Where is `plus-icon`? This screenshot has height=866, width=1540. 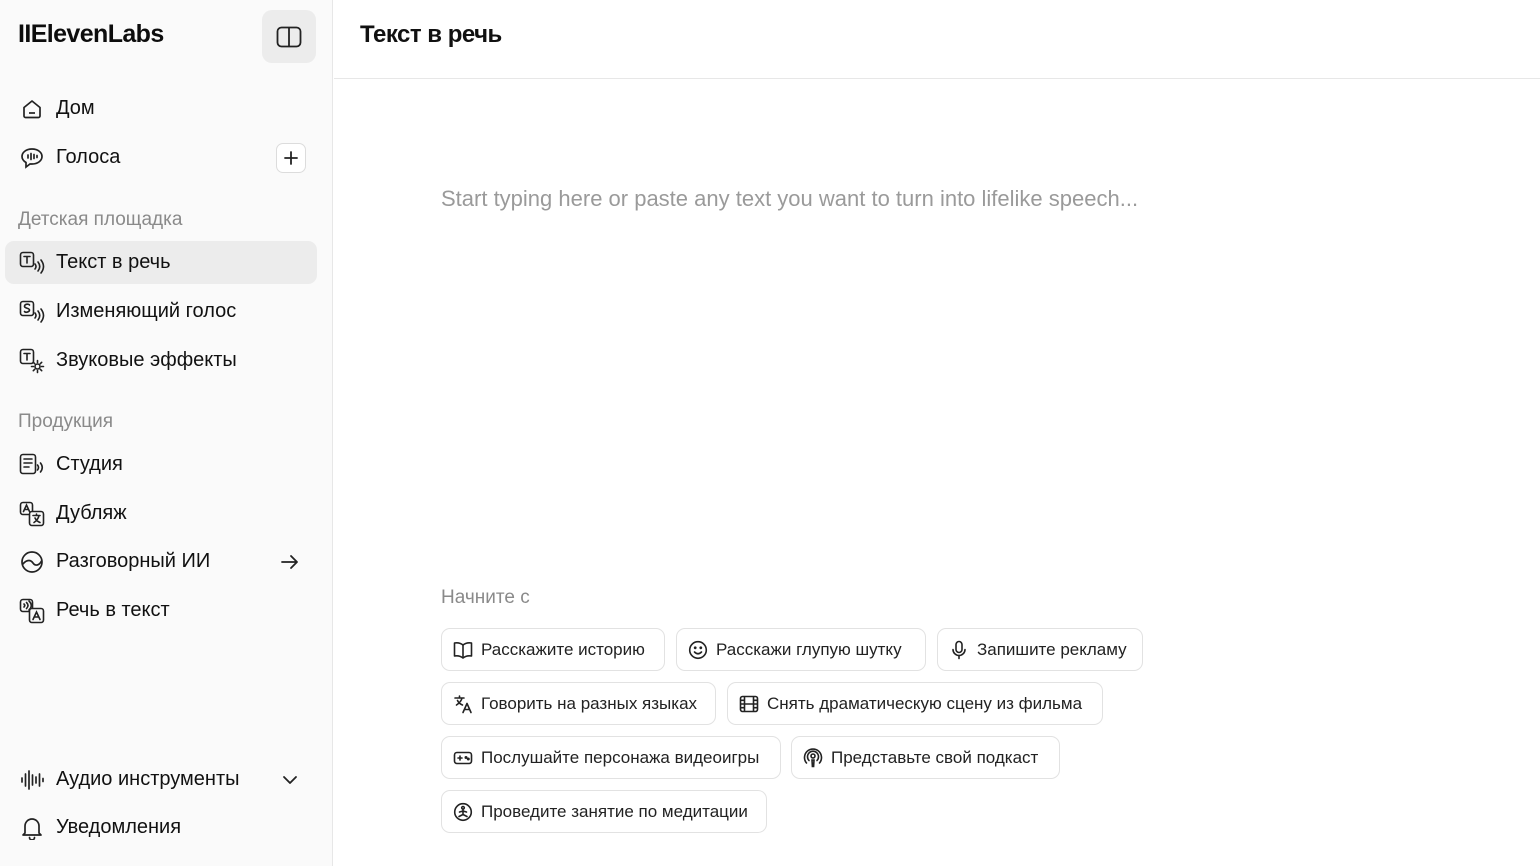
plus-icon is located at coordinates (291, 158).